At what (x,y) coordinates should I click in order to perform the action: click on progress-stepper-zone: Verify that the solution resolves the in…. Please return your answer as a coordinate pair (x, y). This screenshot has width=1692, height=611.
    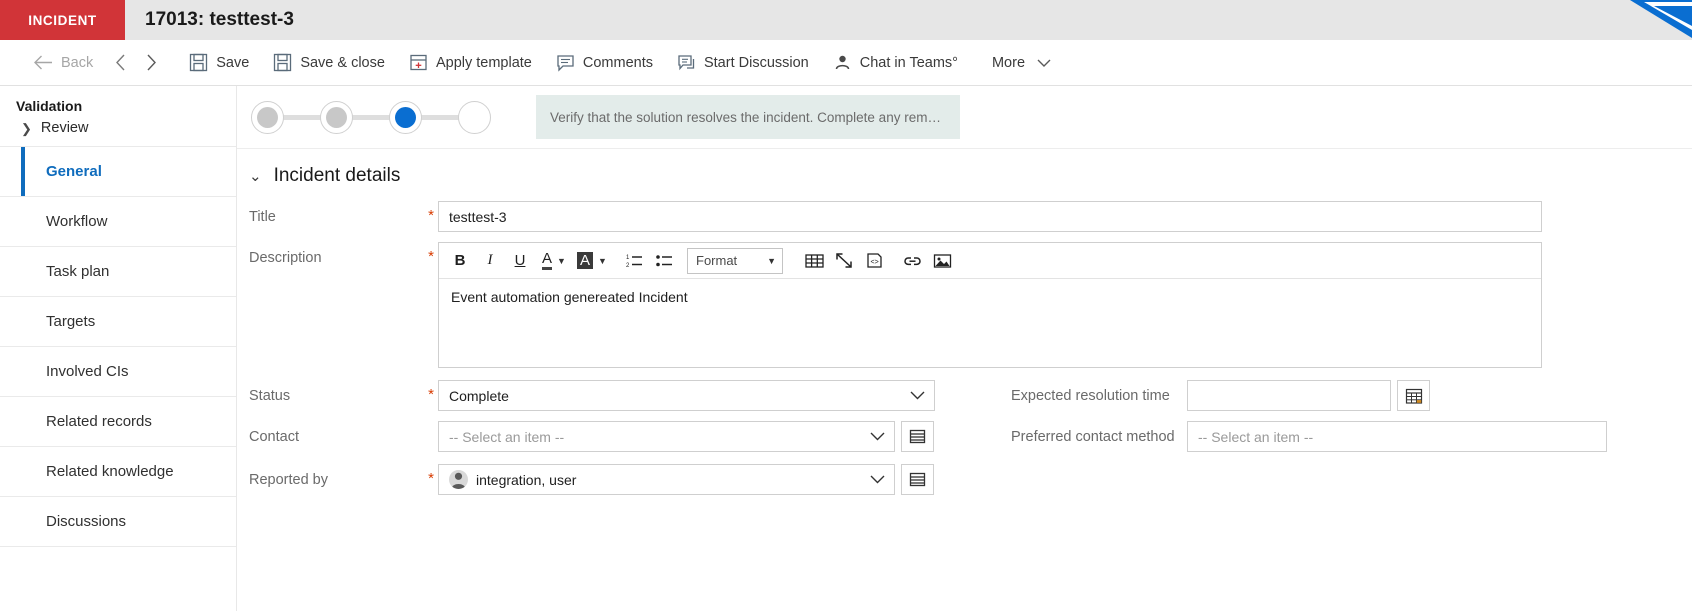
    Looking at the image, I should click on (964, 117).